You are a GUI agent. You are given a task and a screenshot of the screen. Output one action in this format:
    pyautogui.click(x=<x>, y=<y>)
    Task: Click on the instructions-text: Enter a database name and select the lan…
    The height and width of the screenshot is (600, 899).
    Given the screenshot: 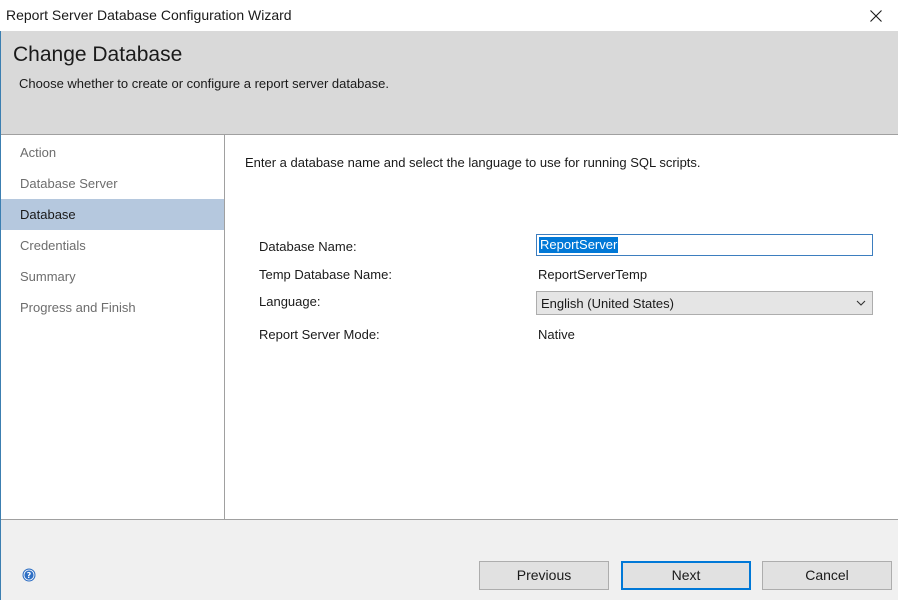 What is the action you would take?
    pyautogui.click(x=473, y=162)
    